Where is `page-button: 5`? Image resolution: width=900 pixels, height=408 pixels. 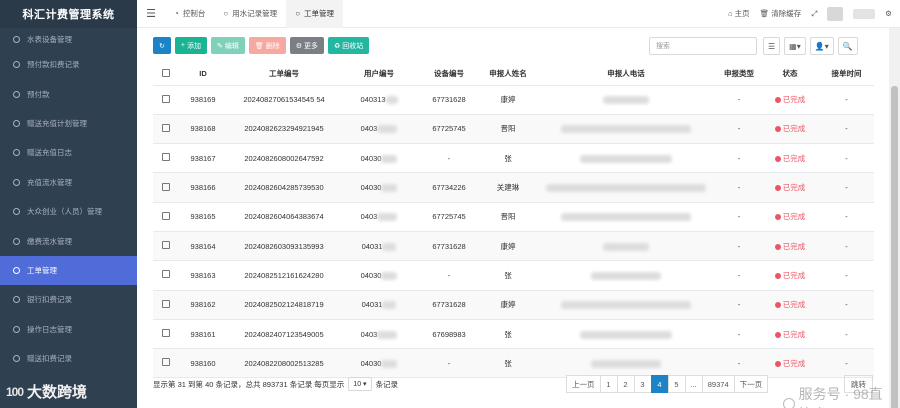 page-button: 5 is located at coordinates (676, 384).